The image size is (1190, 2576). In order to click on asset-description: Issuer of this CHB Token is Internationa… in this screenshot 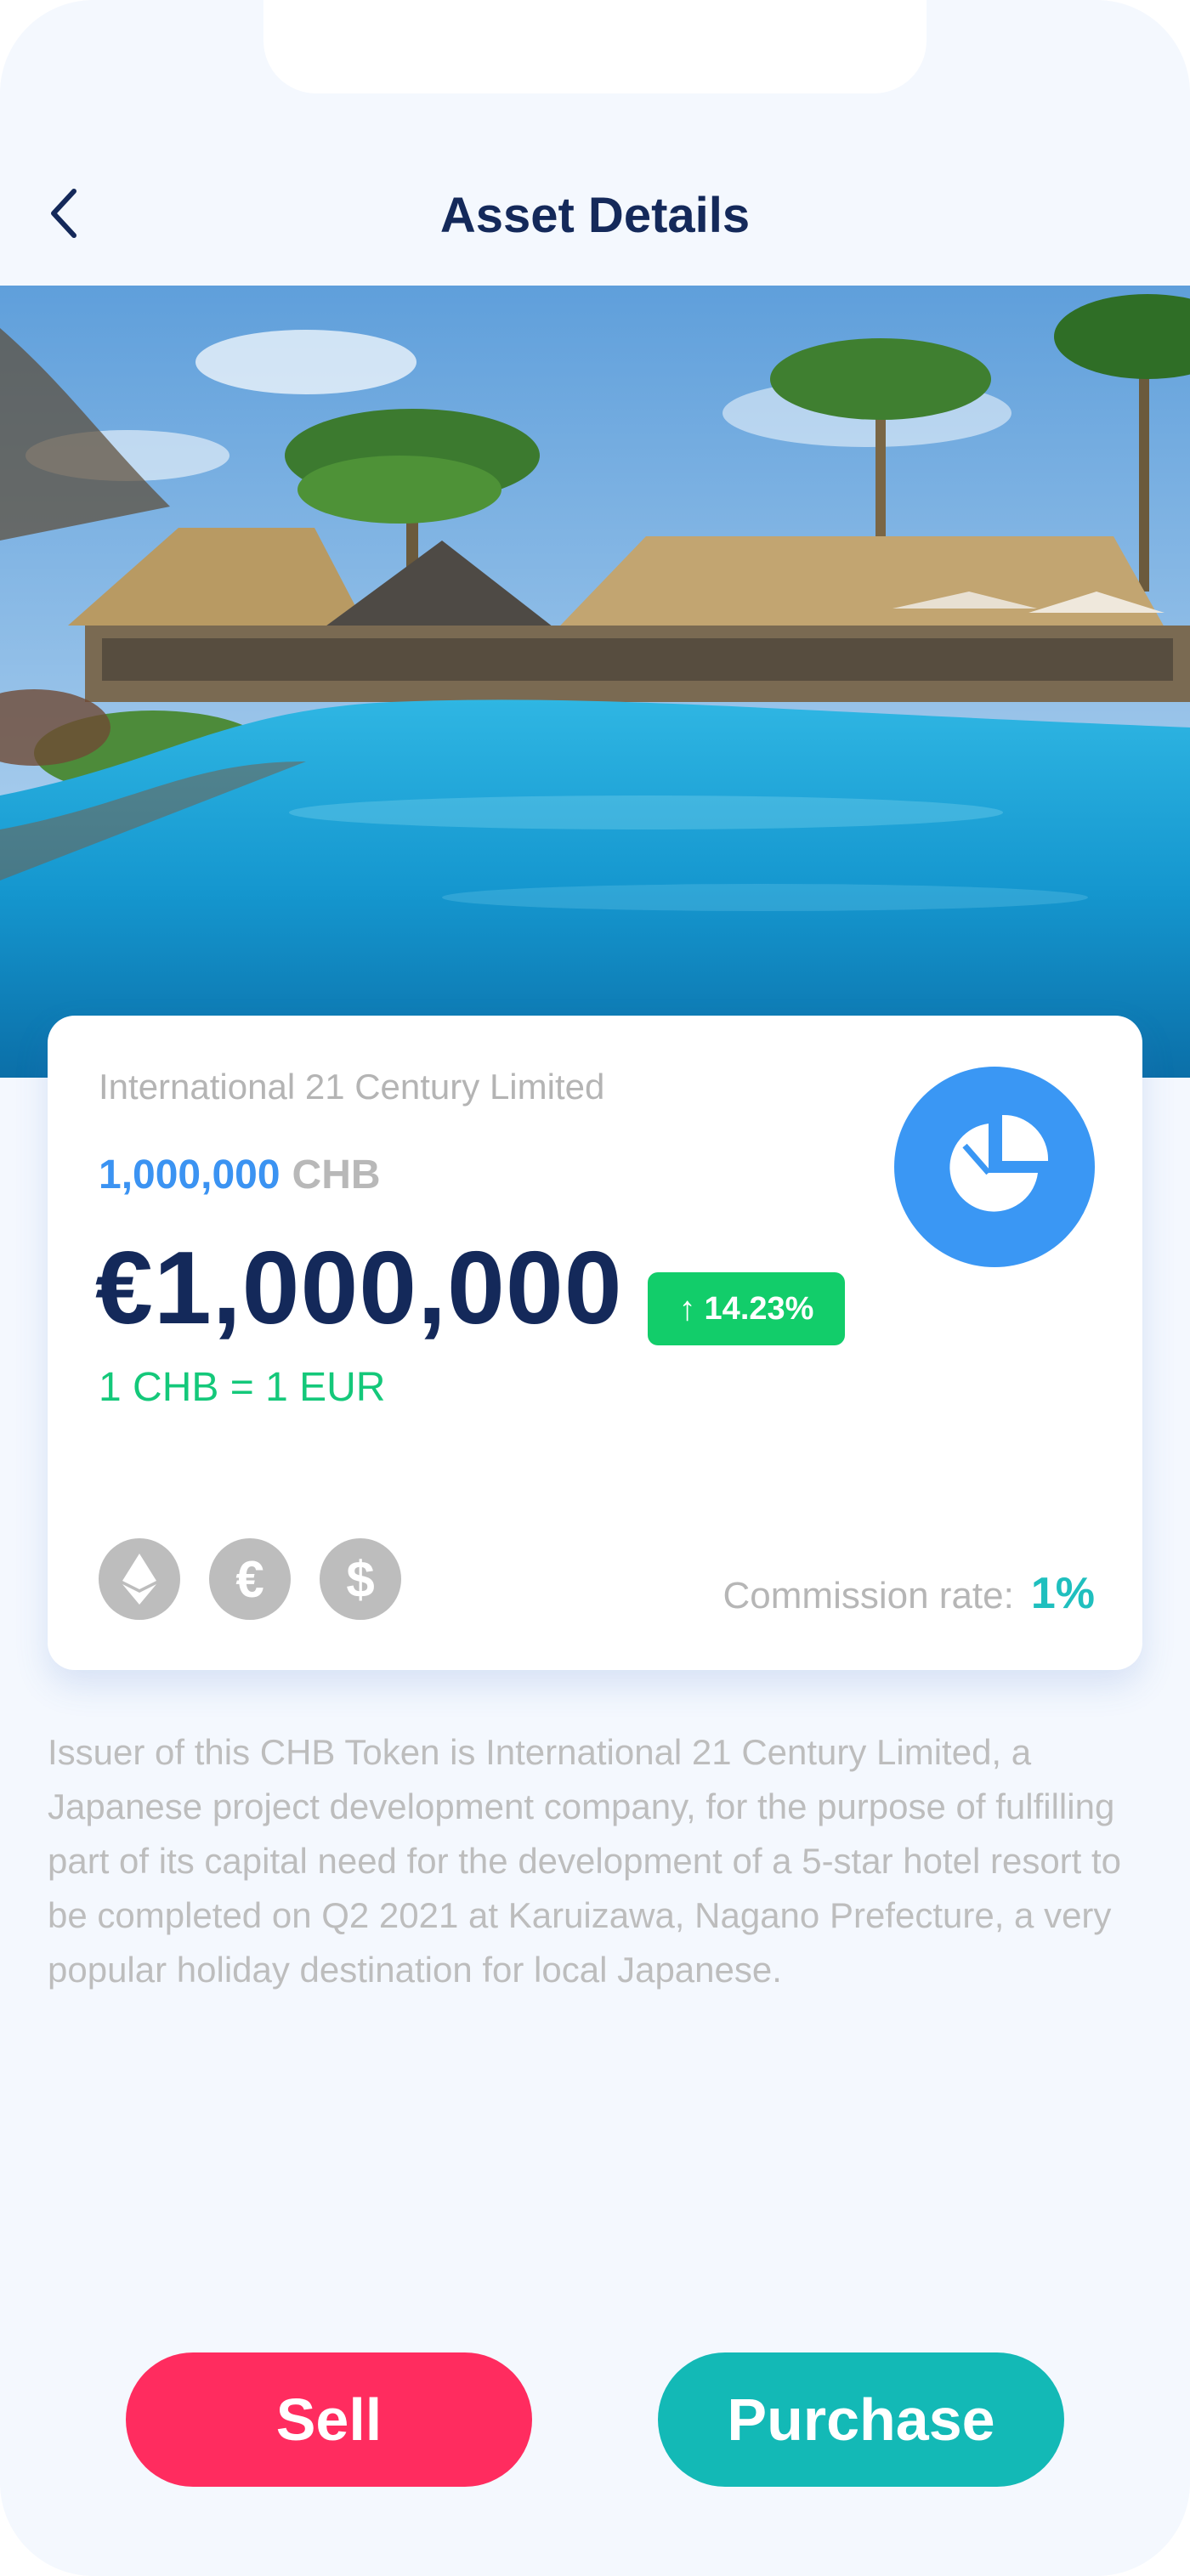, I will do `click(585, 1861)`.